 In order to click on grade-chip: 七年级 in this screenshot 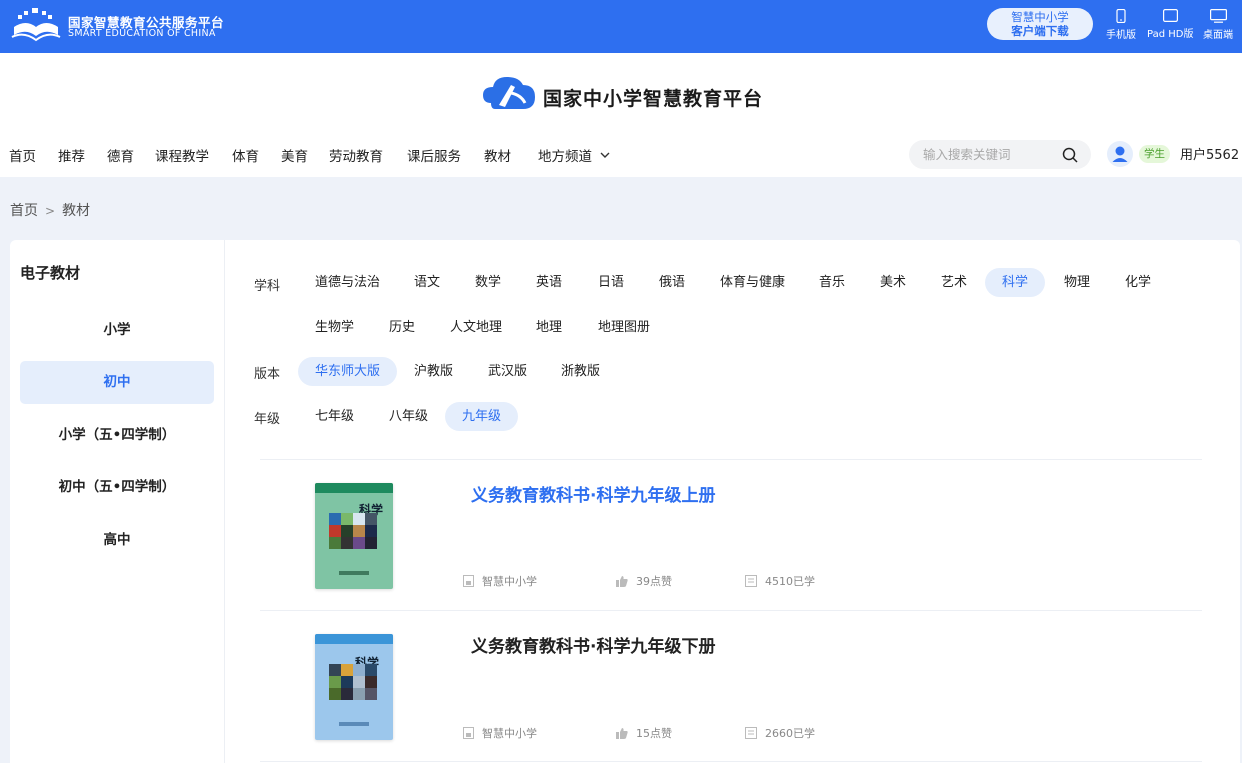, I will do `click(334, 416)`.